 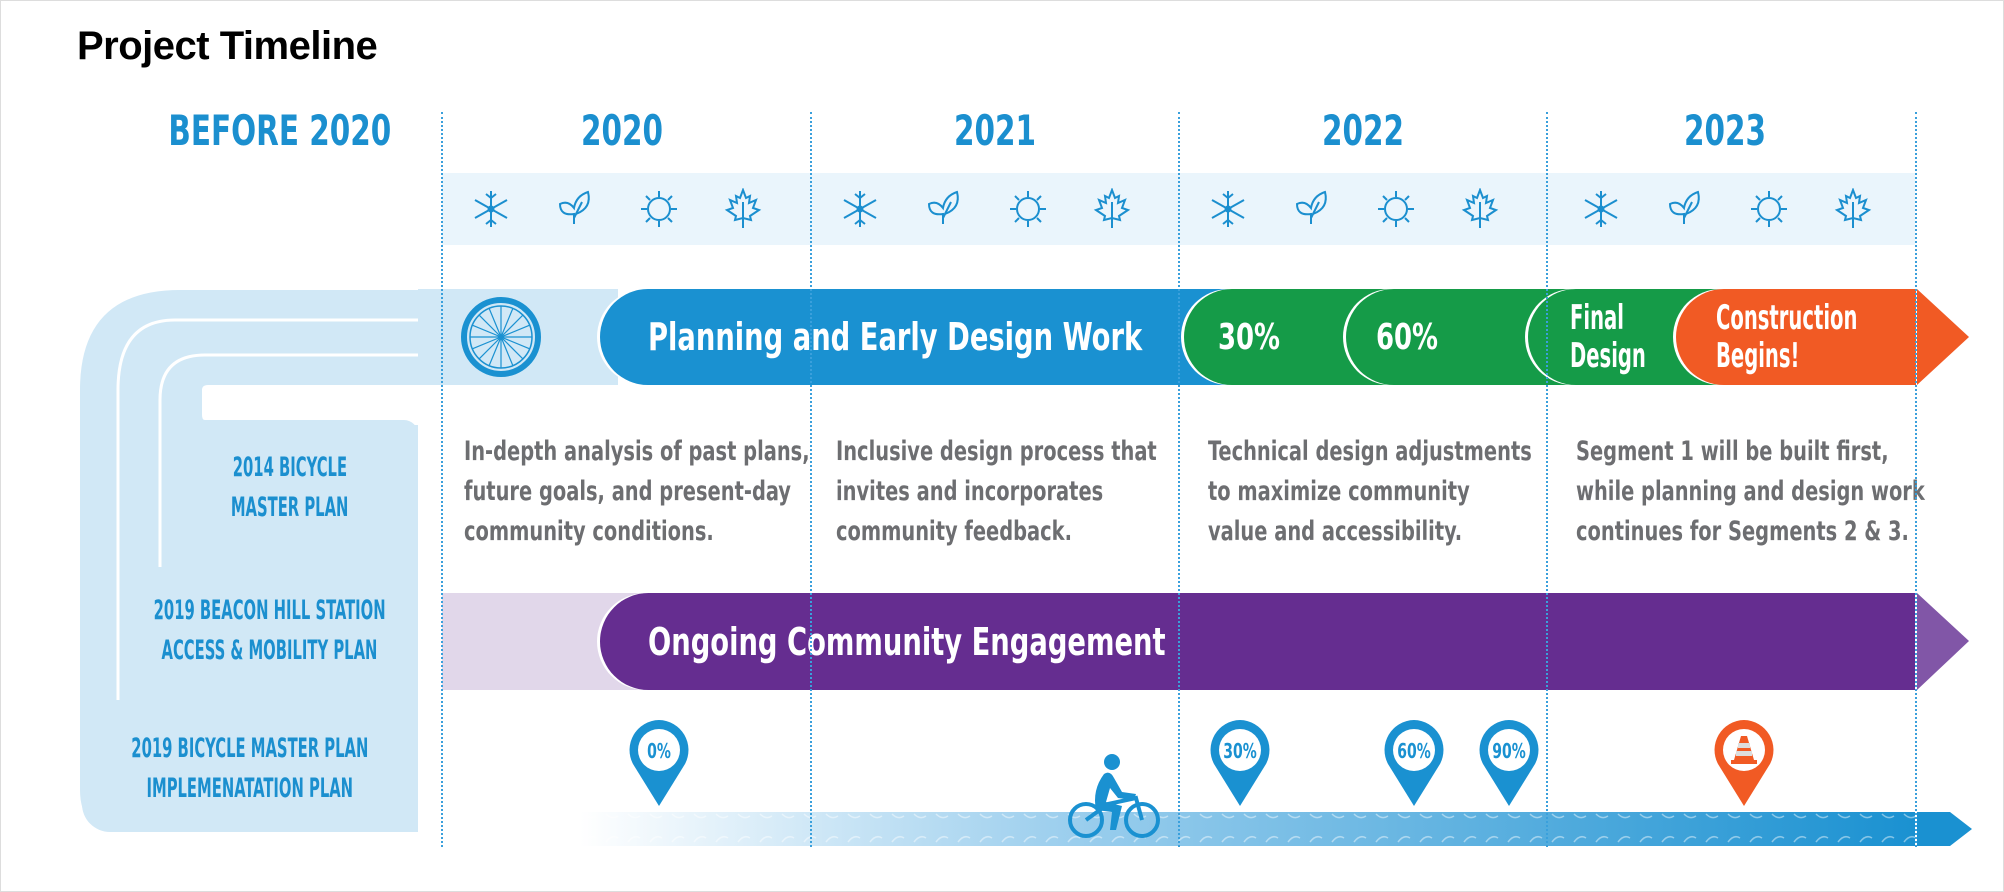 I want to click on milestone-label: 30%, so click(x=1239, y=752).